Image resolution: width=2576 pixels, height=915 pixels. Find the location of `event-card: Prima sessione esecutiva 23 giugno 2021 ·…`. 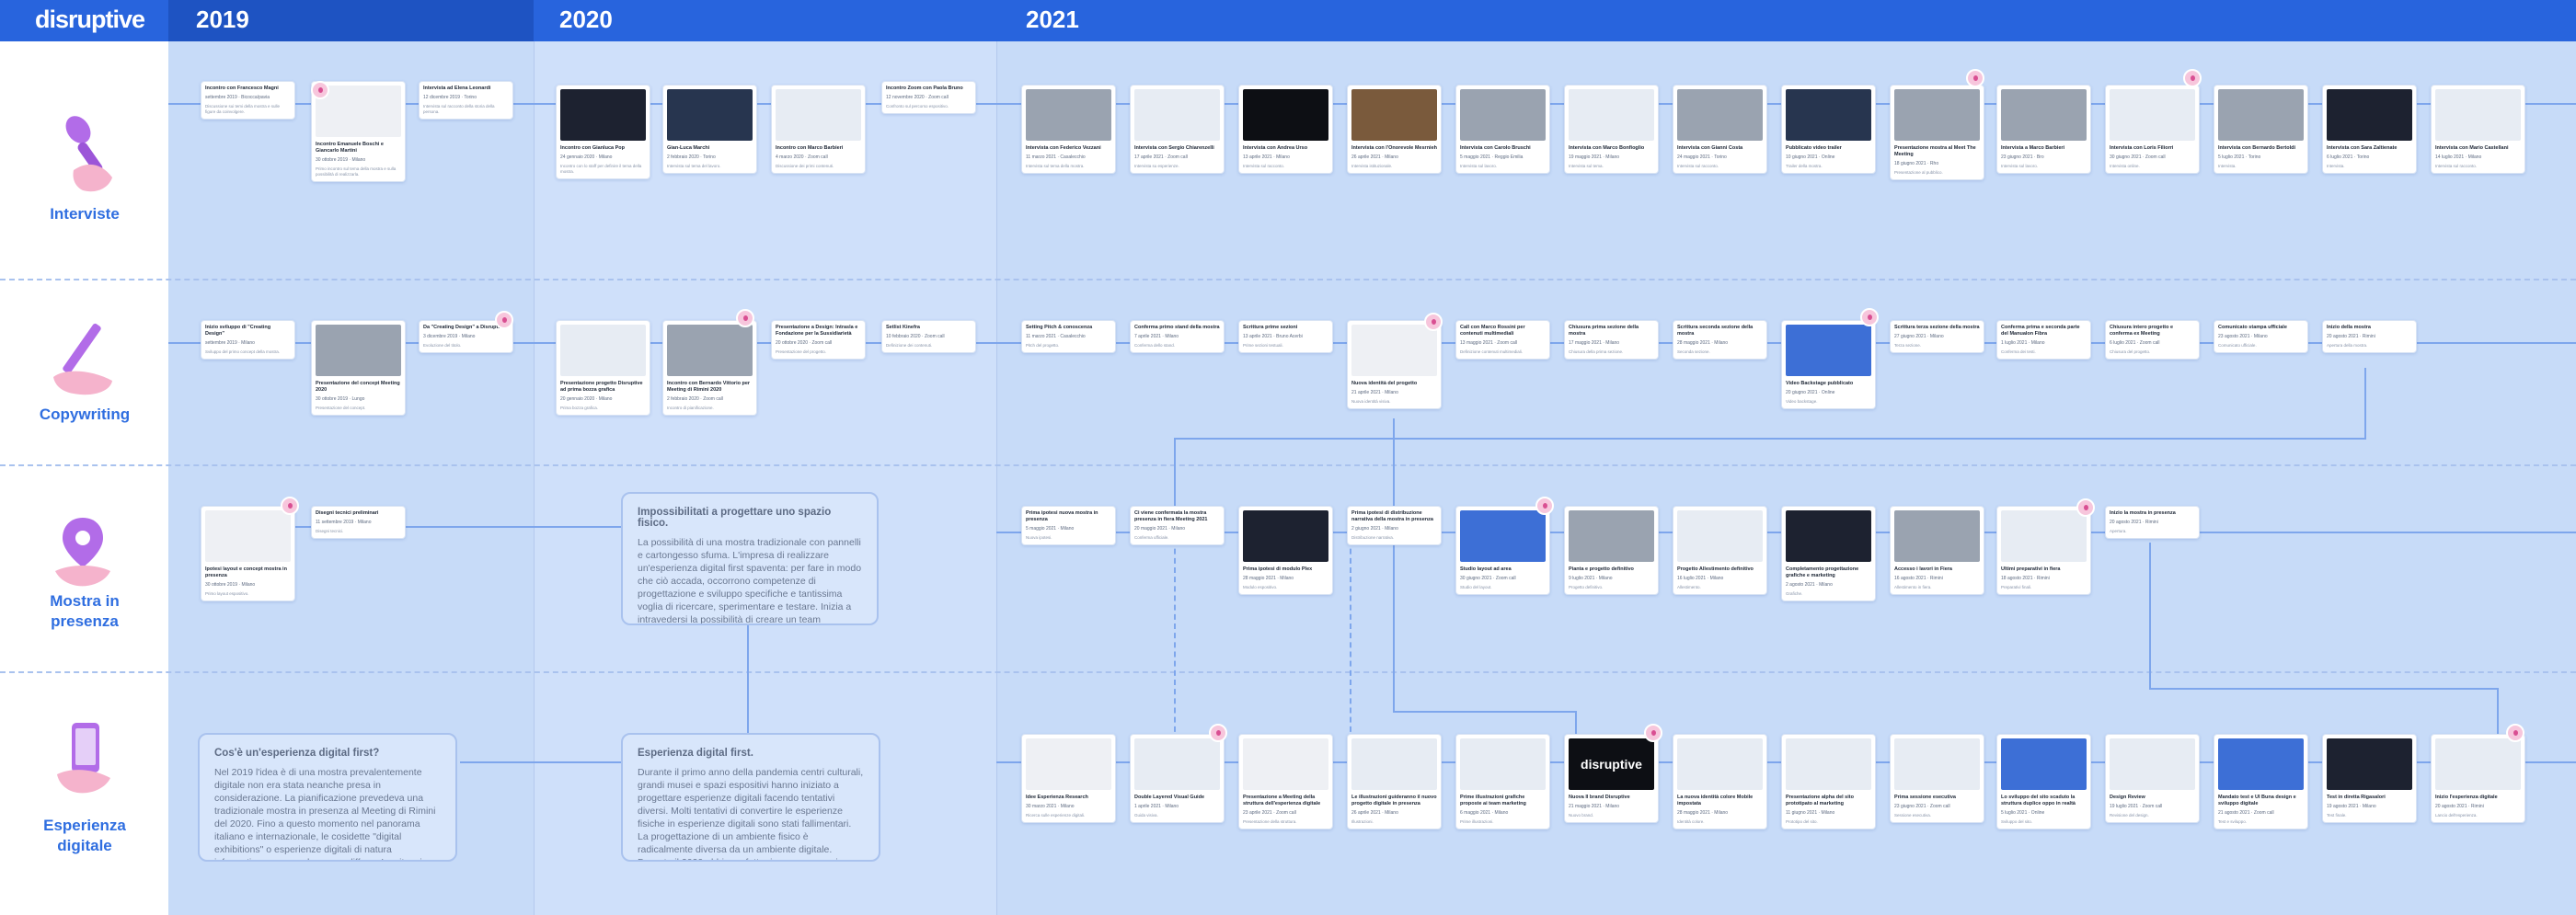

event-card: Prima sessione esecutiva 23 giugno 2021 ·… is located at coordinates (1937, 778).